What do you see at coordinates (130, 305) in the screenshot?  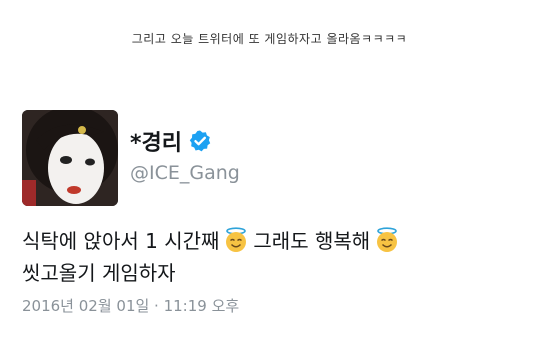 I see `timestamp: 2016년 02월 01일 · 11:19 오후` at bounding box center [130, 305].